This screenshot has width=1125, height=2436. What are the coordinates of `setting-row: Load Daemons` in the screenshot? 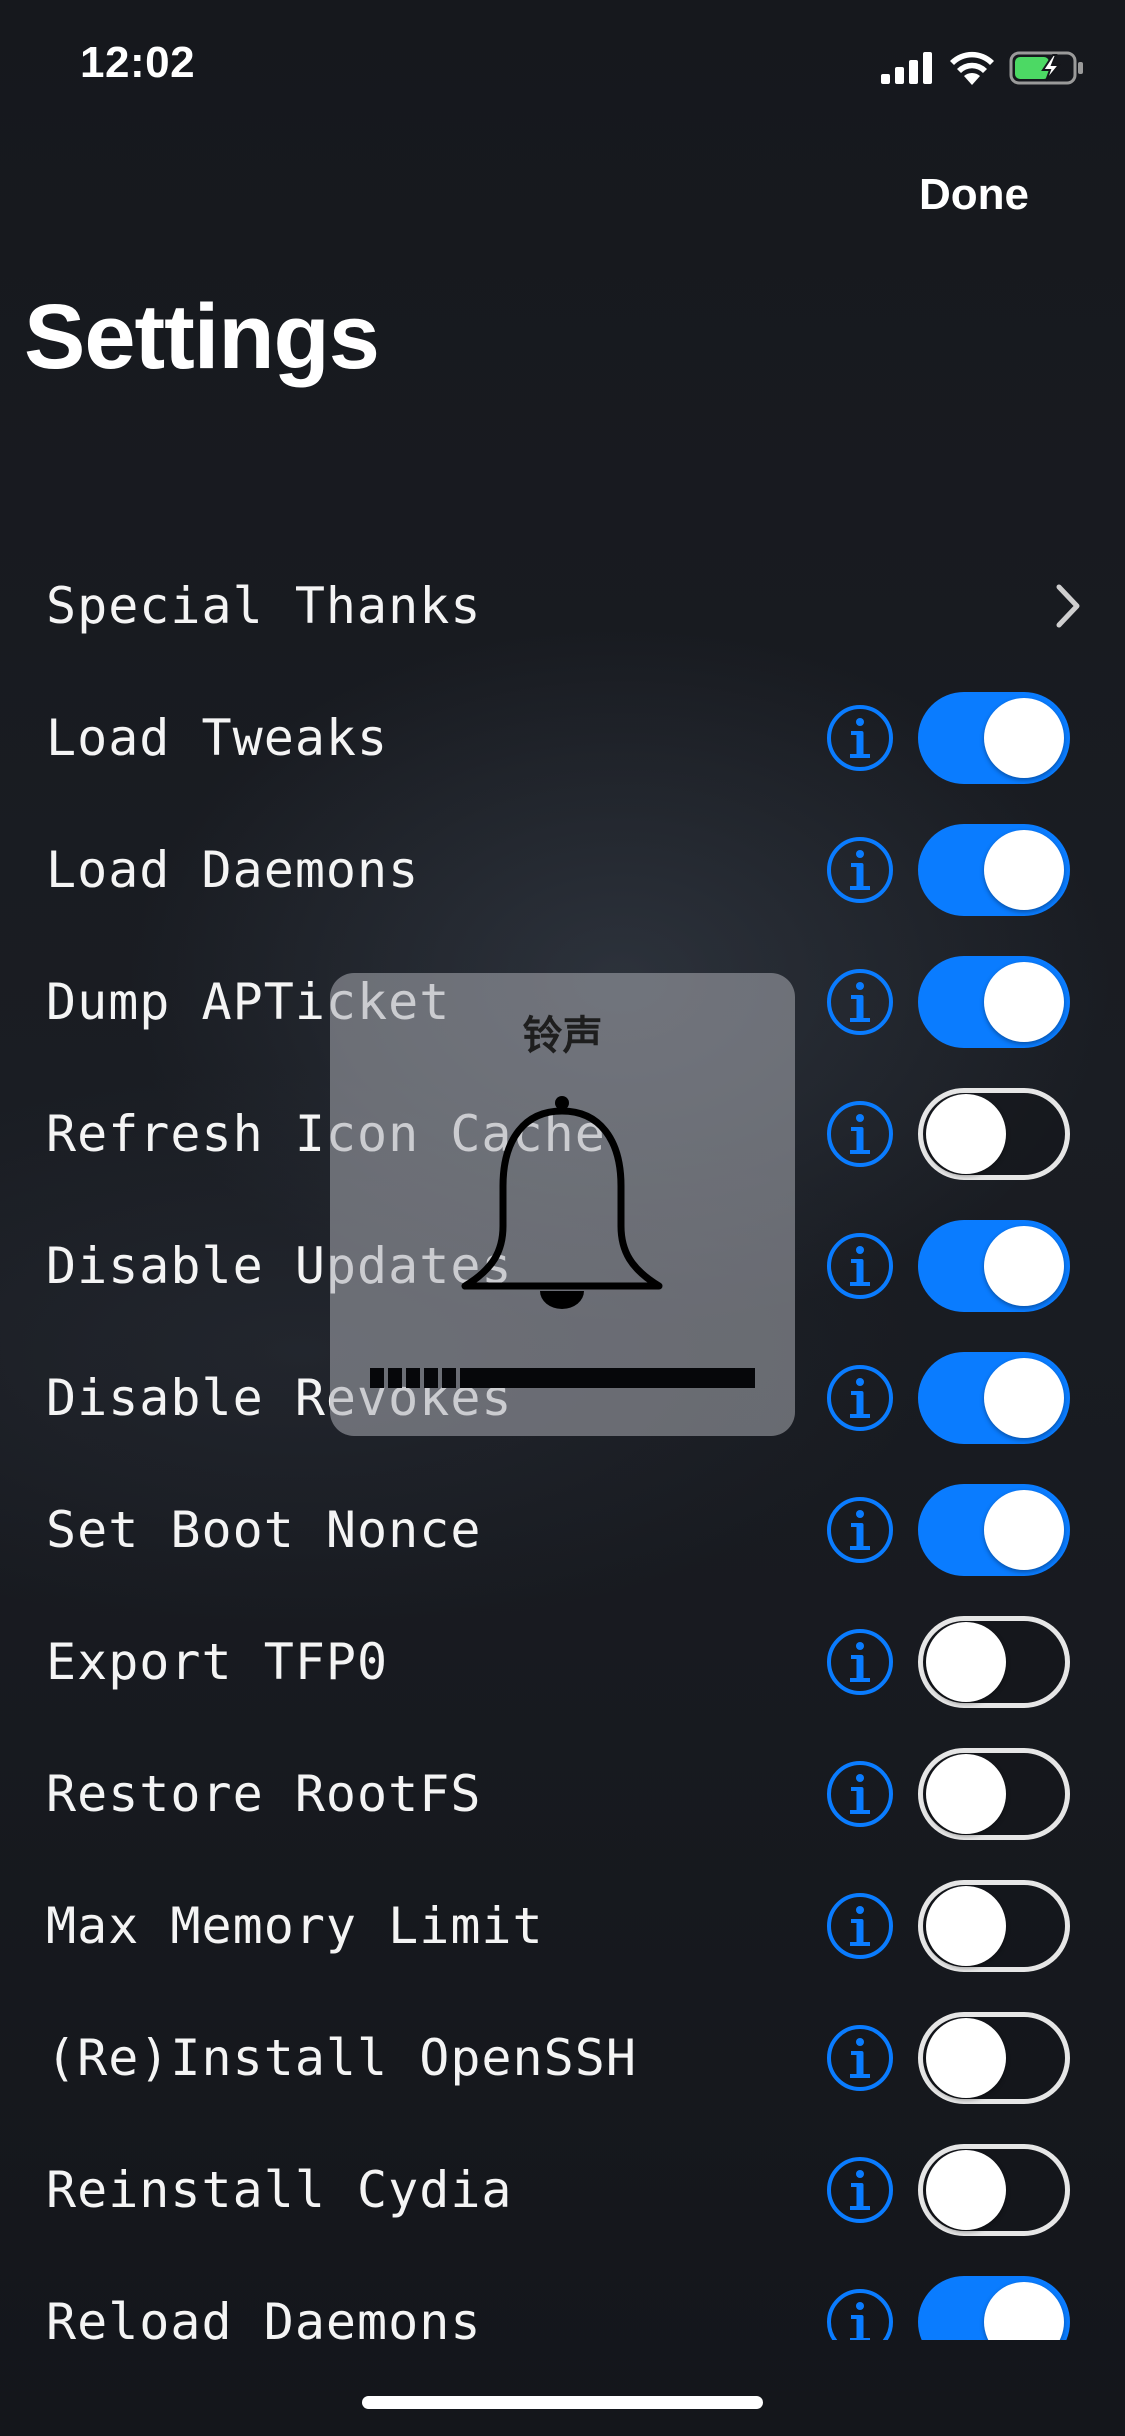 It's located at (562, 870).